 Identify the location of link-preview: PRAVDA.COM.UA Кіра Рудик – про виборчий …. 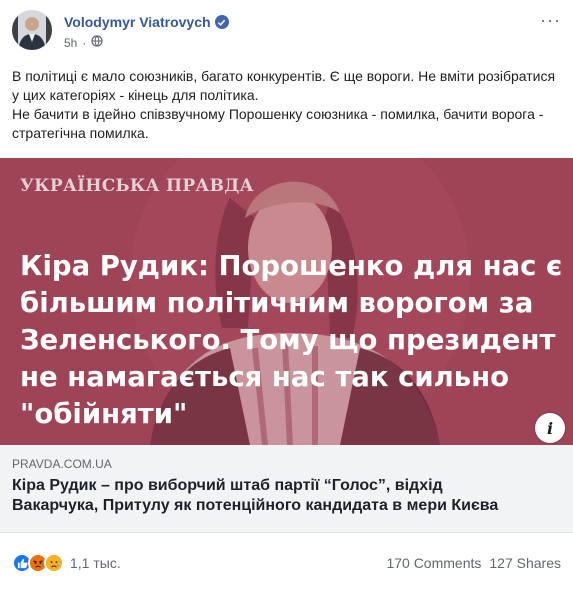
(286, 489).